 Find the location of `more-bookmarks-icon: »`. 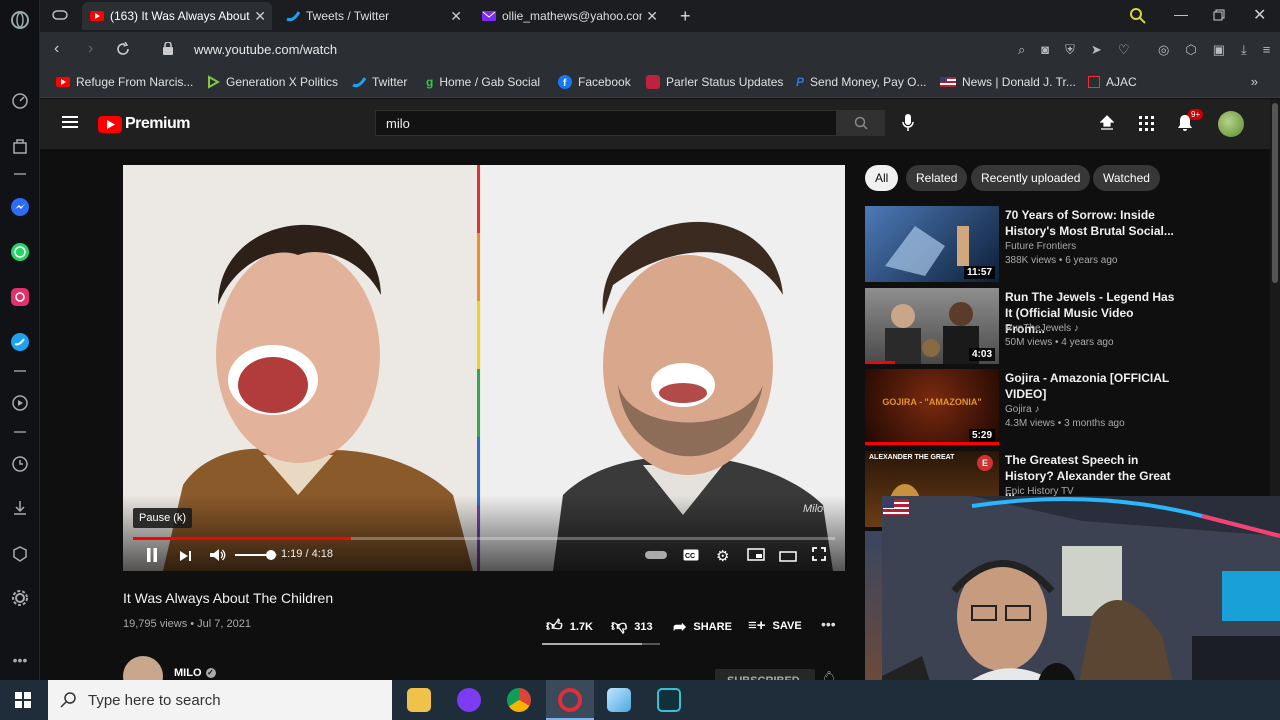

more-bookmarks-icon: » is located at coordinates (1254, 81).